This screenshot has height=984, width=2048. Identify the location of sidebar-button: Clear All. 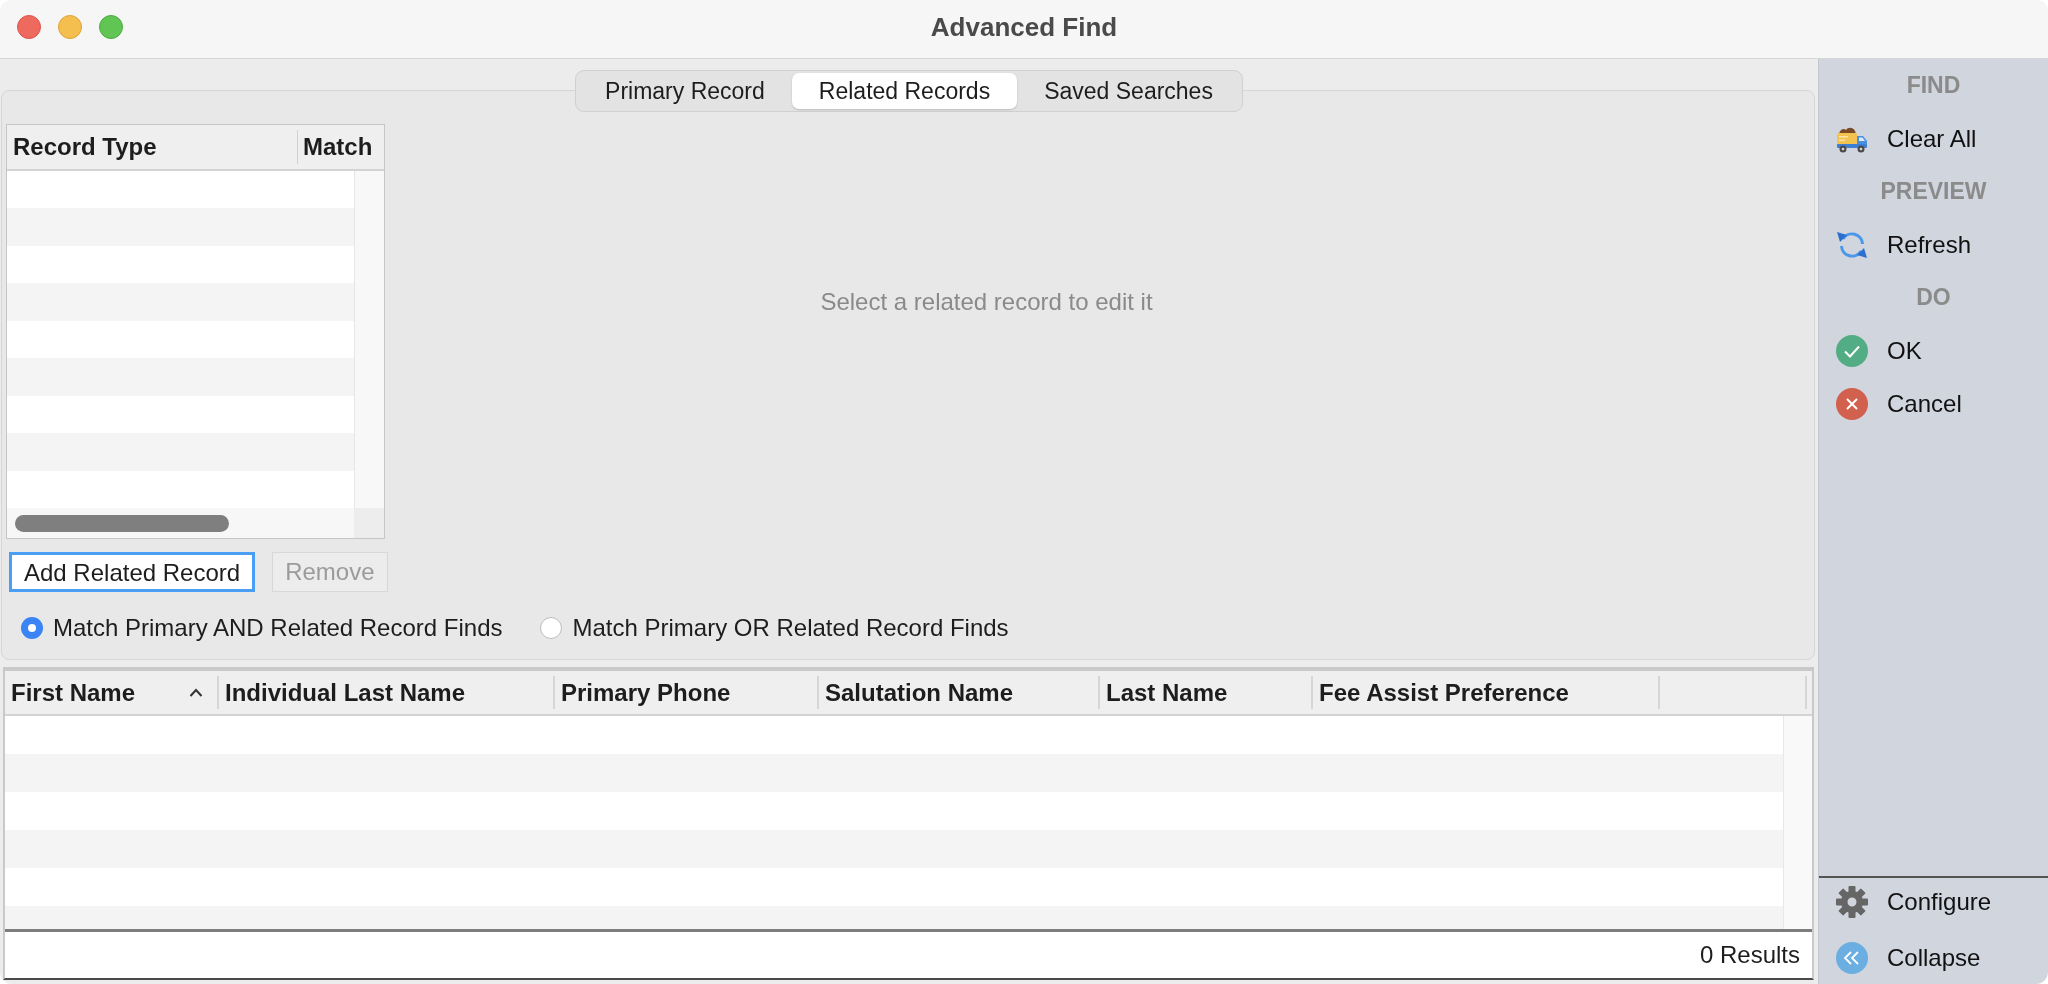
(1933, 138).